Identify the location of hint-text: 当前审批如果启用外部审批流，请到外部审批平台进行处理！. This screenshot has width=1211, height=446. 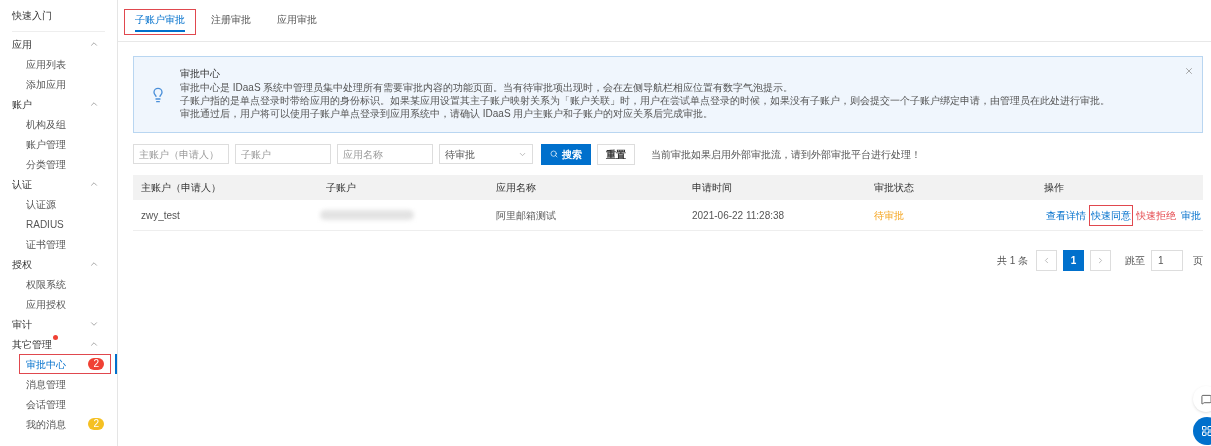
(786, 154).